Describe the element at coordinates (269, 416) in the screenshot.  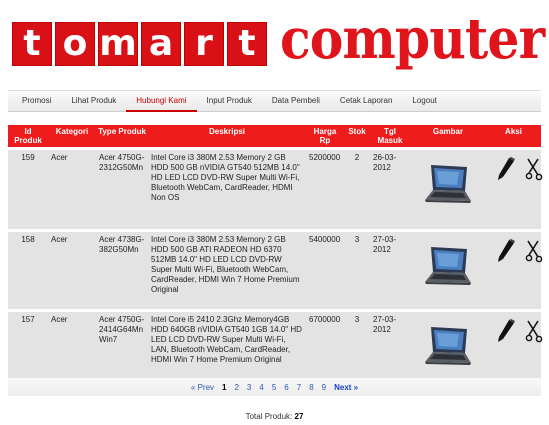
I see `total-label: Total Produk:` at that location.